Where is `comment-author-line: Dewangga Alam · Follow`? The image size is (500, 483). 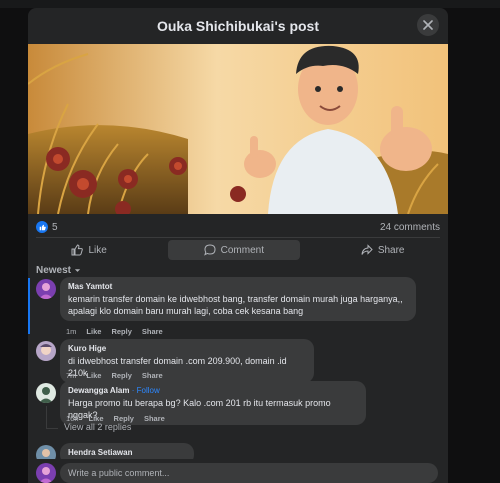 comment-author-line: Dewangga Alam · Follow is located at coordinates (213, 391).